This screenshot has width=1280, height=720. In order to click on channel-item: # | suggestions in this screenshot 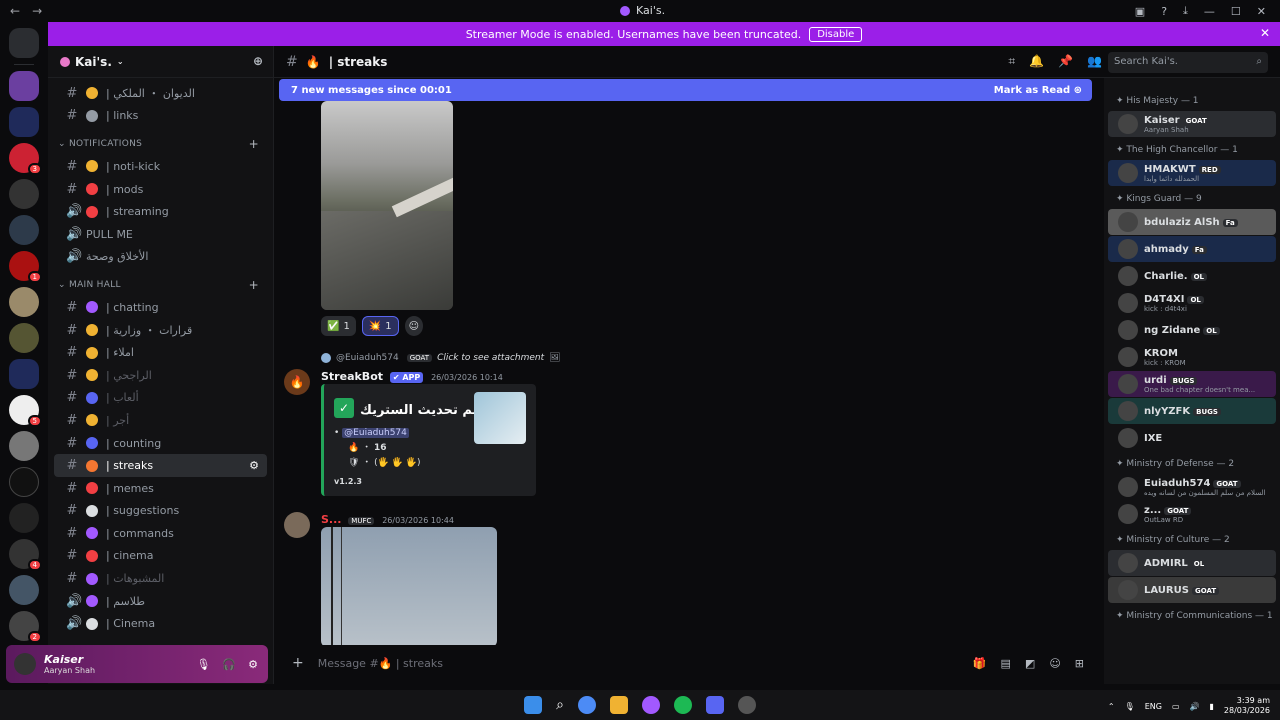, I will do `click(160, 511)`.